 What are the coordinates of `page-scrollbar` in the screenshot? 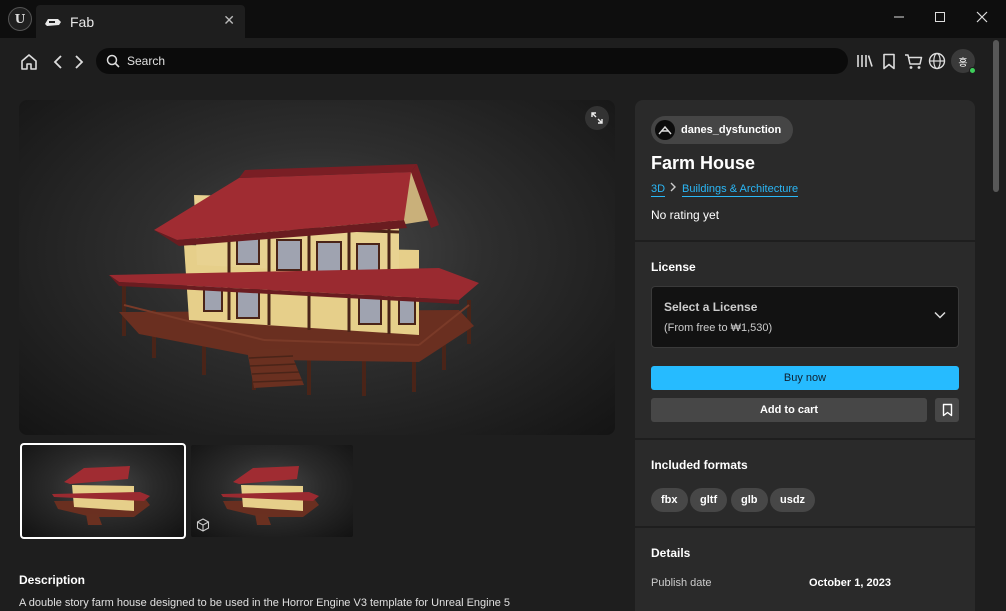 It's located at (996, 324).